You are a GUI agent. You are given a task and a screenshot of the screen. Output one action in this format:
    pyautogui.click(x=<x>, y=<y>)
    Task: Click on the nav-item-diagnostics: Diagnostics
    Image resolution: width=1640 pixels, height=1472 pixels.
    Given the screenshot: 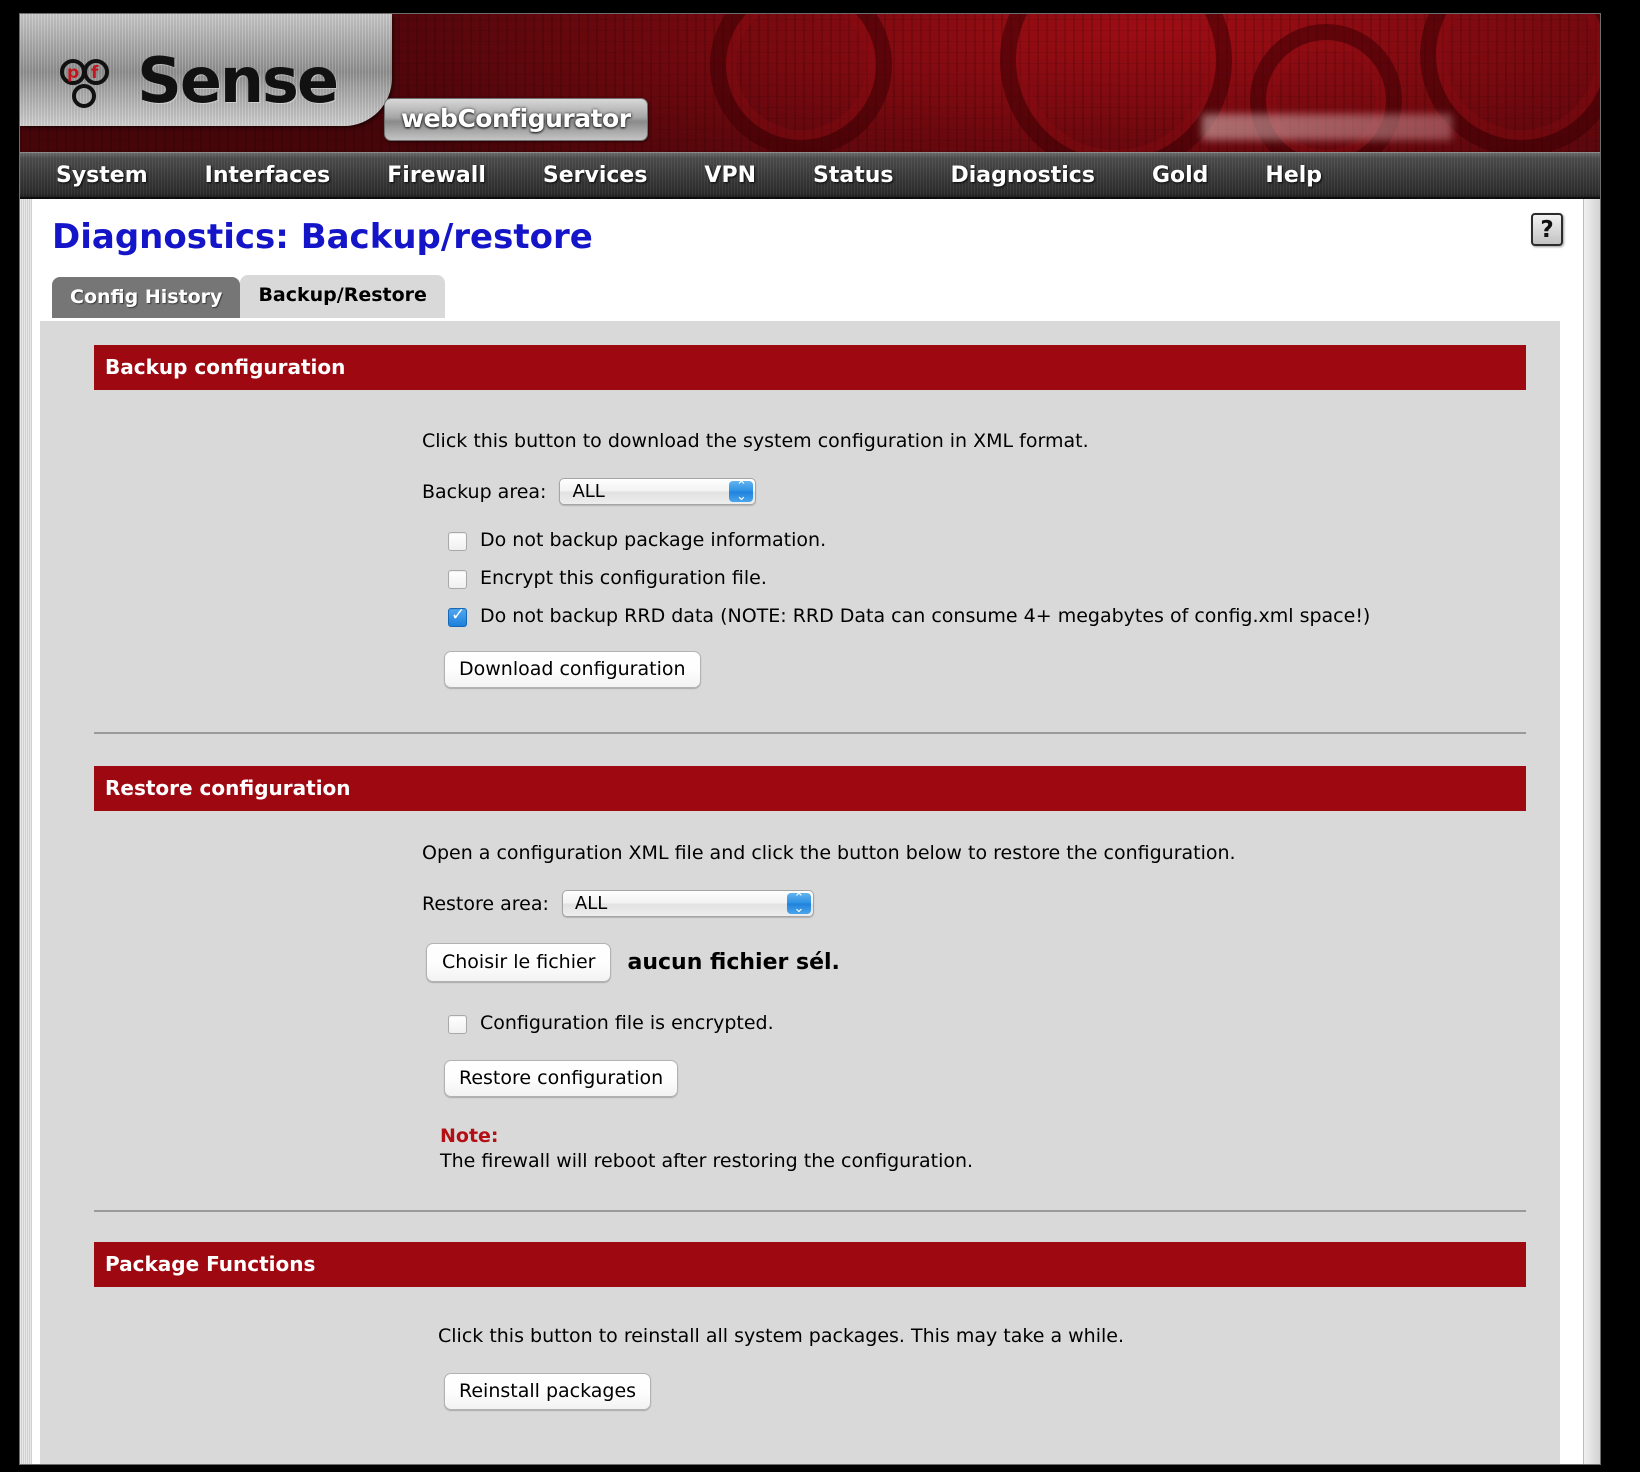 What is the action you would take?
    pyautogui.click(x=1022, y=175)
    